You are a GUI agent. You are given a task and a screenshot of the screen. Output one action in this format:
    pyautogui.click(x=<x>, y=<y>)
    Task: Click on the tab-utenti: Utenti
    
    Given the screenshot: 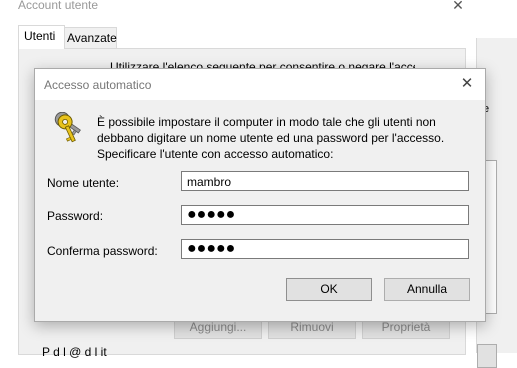 What is the action you would take?
    pyautogui.click(x=41, y=37)
    